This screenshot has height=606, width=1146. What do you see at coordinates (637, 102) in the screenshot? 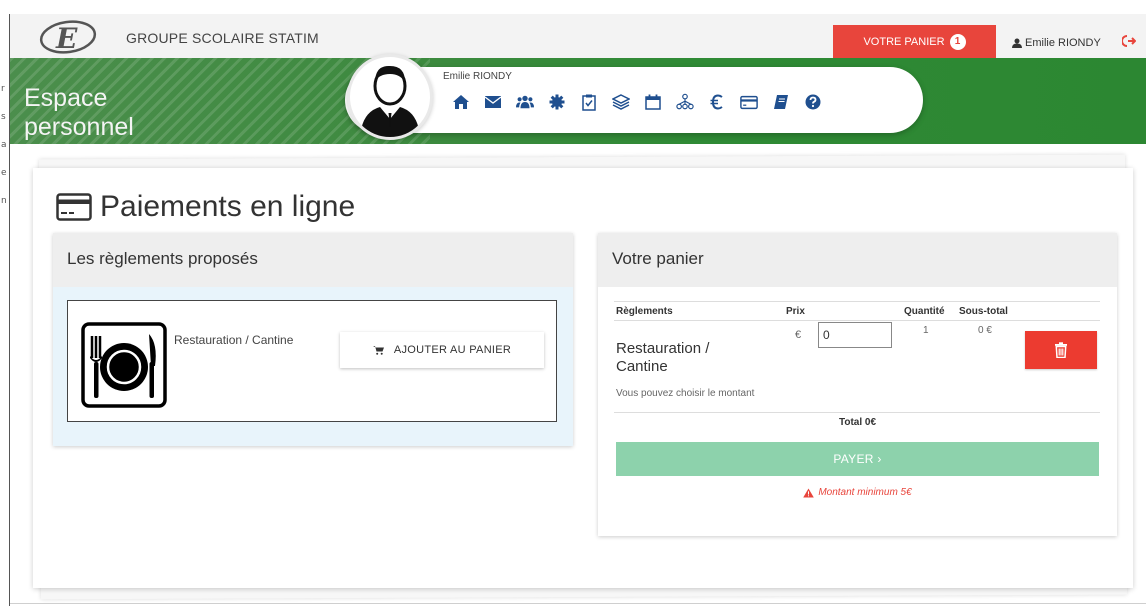
I see `quick-nav` at bounding box center [637, 102].